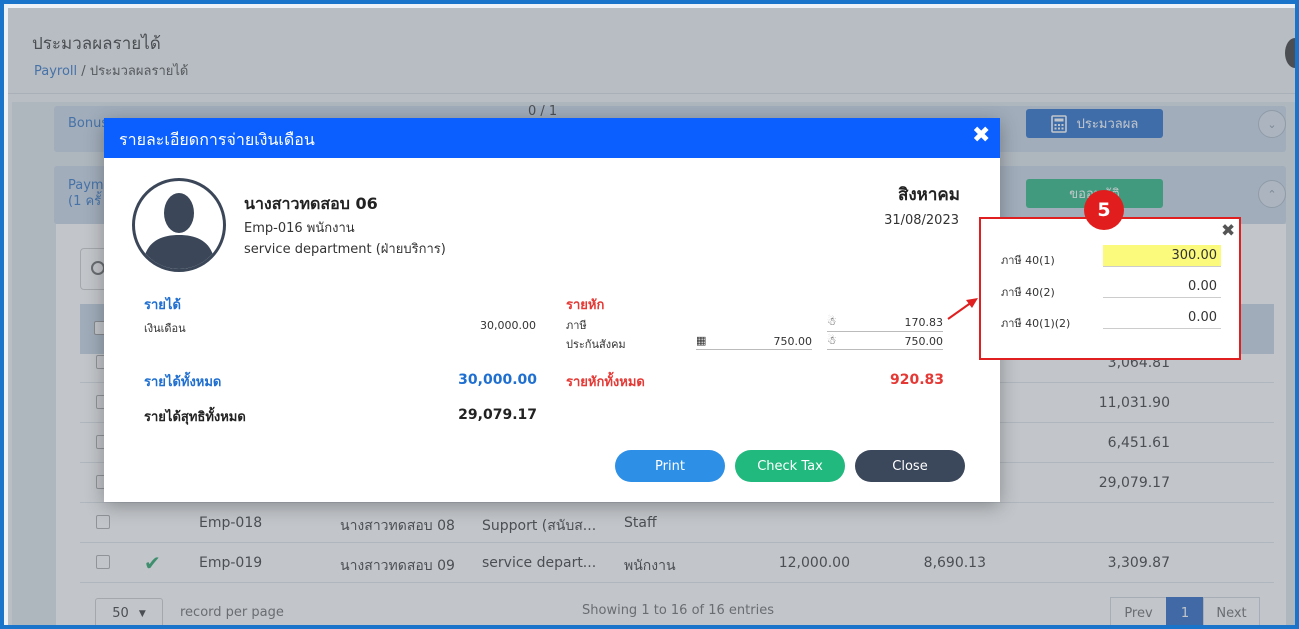 Image resolution: width=1299 pixels, height=629 pixels. What do you see at coordinates (165, 328) in the screenshot?
I see `salary-label: เงินเดือน` at bounding box center [165, 328].